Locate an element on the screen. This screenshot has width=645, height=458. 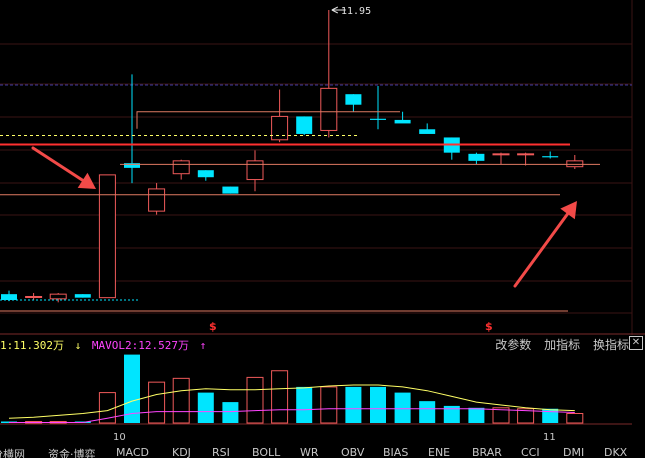
tab-indicator: RSI is located at coordinates (221, 452).